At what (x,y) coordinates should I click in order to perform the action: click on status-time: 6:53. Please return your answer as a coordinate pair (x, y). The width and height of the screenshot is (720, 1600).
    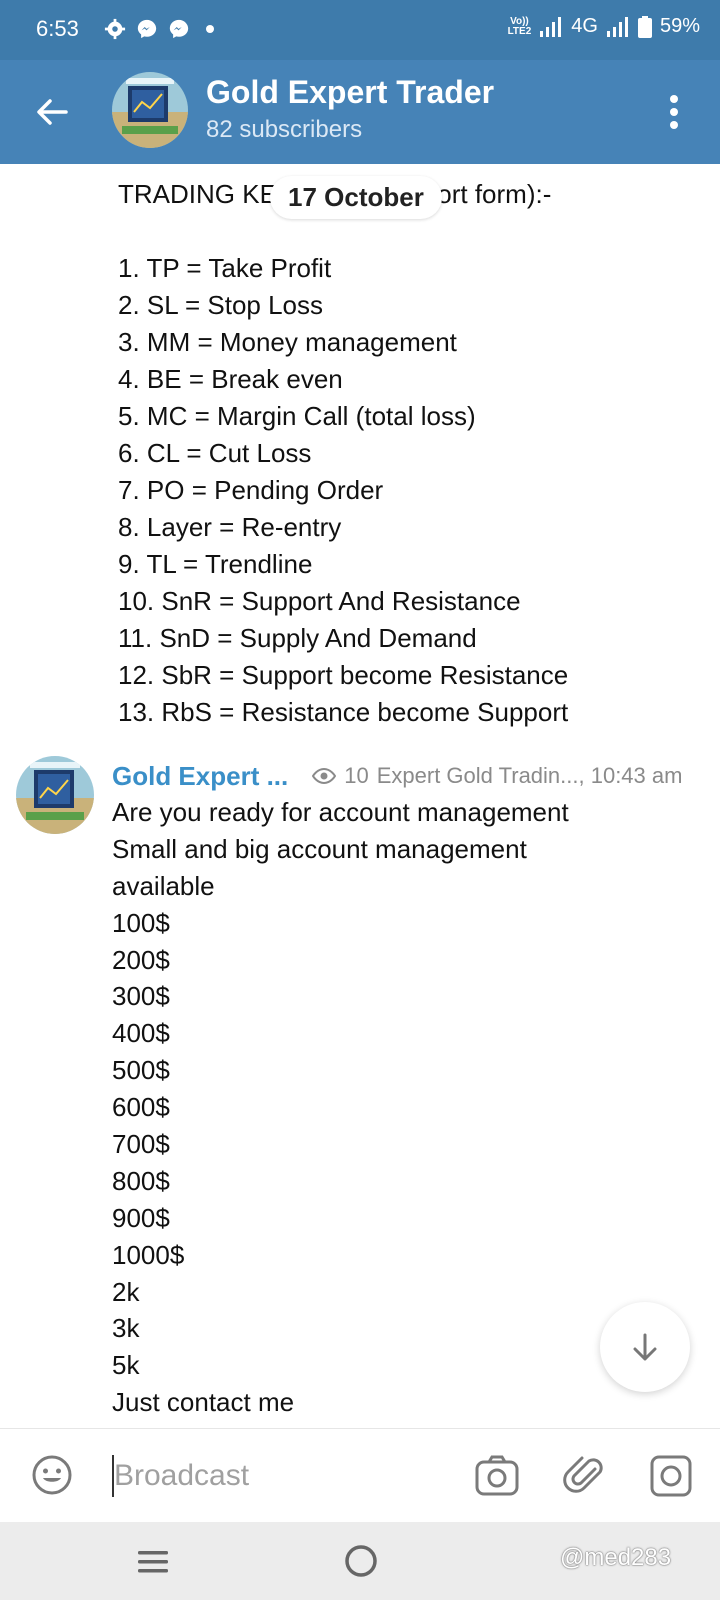
    Looking at the image, I should click on (57, 28).